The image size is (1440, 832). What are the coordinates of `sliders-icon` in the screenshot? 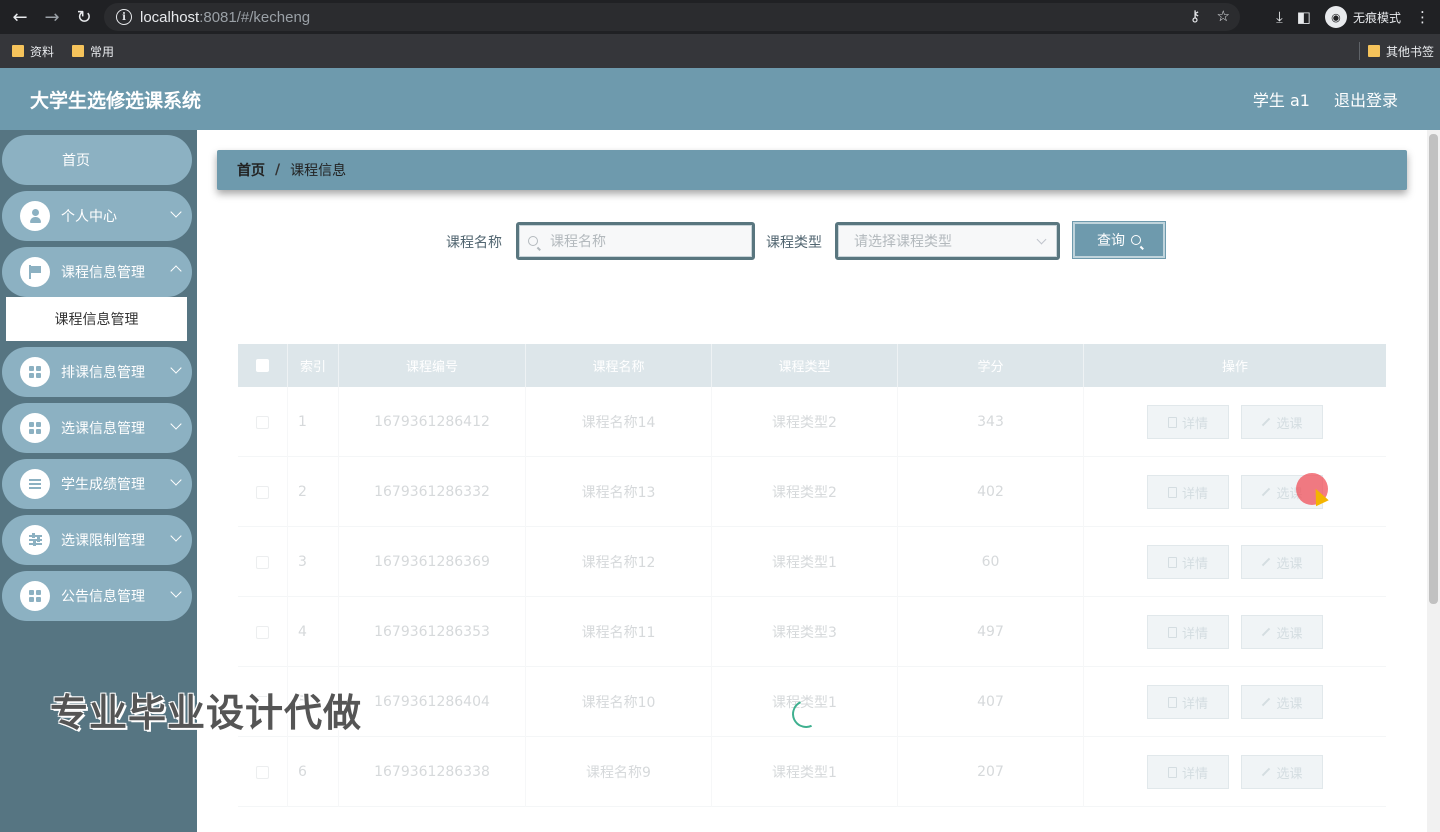 It's located at (35, 540).